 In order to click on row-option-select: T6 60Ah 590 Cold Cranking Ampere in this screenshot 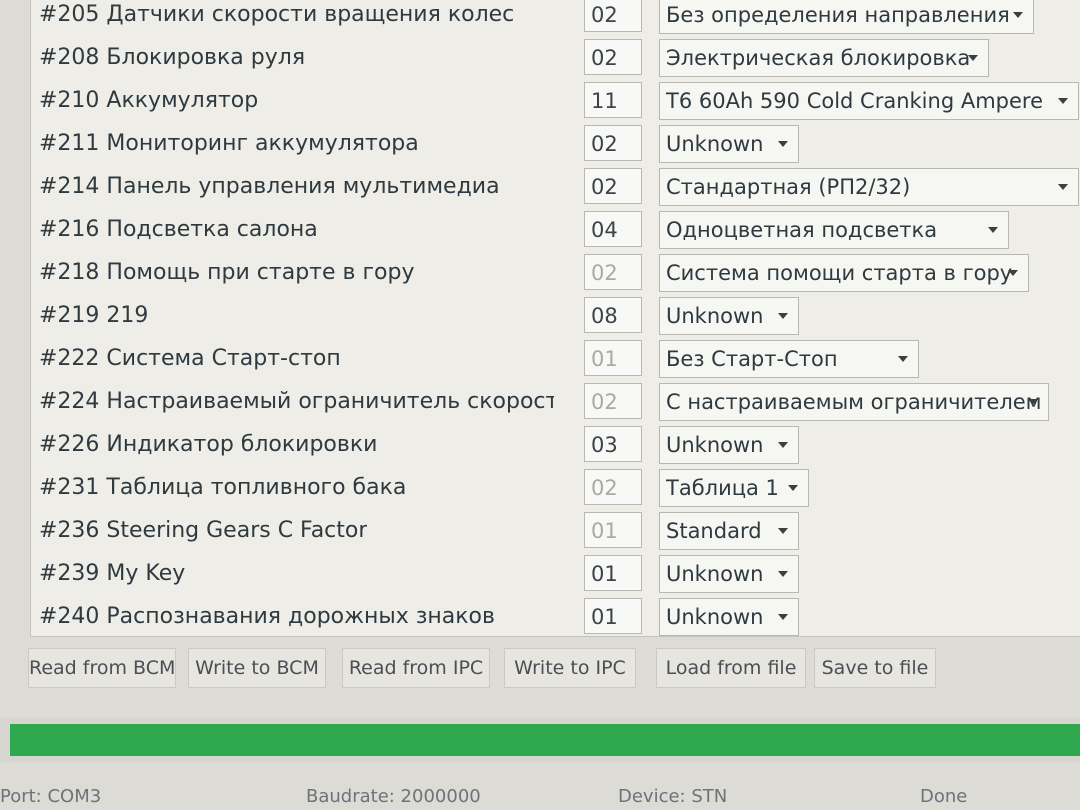, I will do `click(869, 101)`.